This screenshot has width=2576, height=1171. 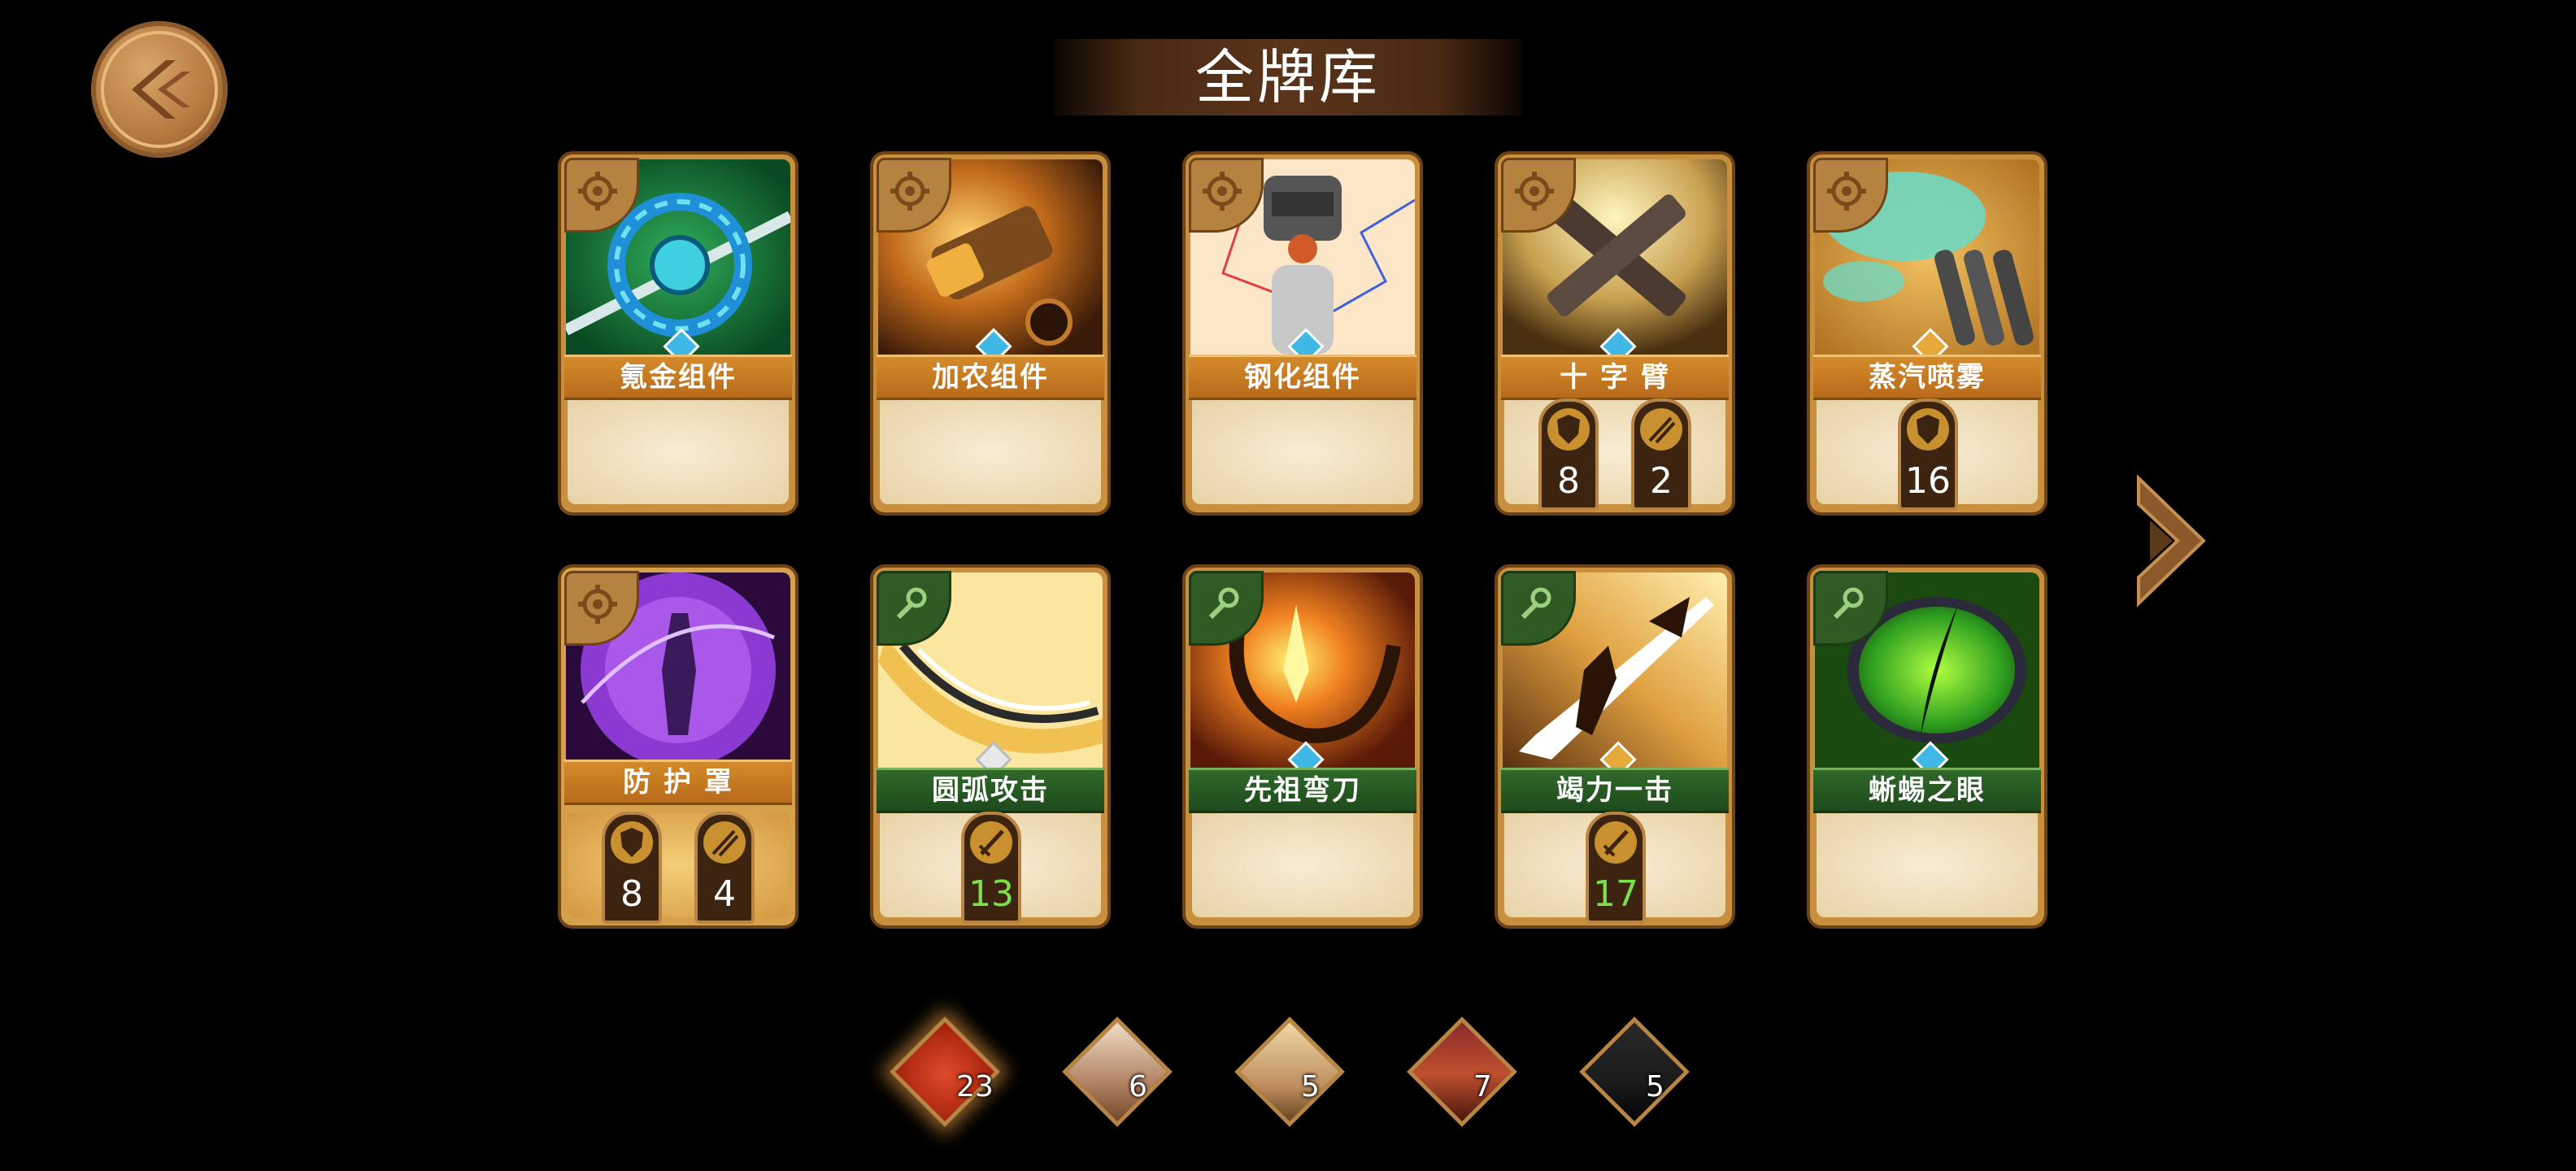 I want to click on card-name-banner: 防 护 罩, so click(x=678, y=783).